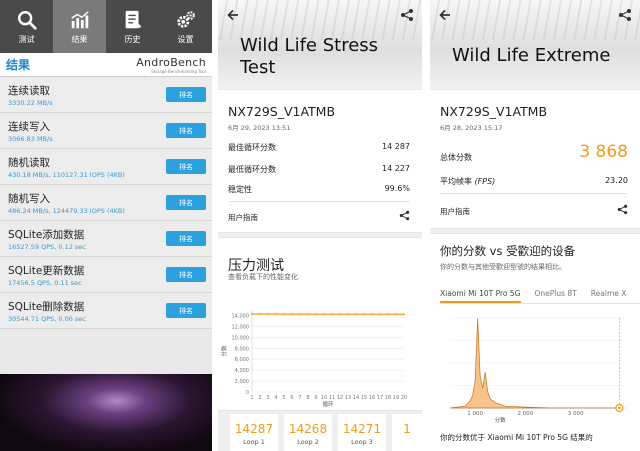 The height and width of the screenshot is (451, 640). What do you see at coordinates (372, 398) in the screenshot?
I see `x-tick-label: 16` at bounding box center [372, 398].